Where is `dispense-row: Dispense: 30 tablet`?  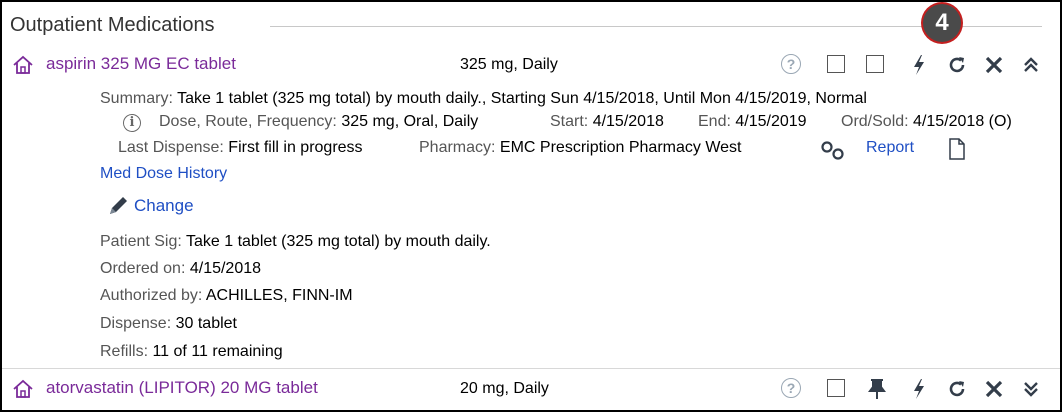
dispense-row: Dispense: 30 tablet is located at coordinates (168, 324).